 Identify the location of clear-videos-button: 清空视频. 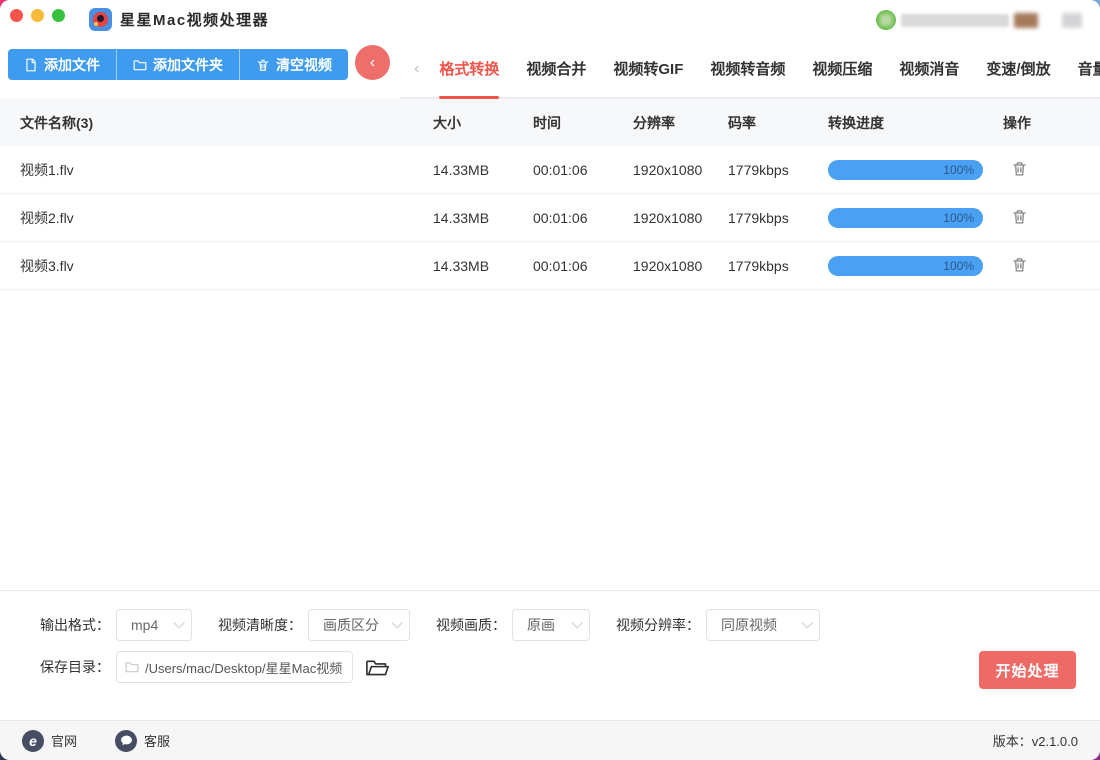
(293, 64).